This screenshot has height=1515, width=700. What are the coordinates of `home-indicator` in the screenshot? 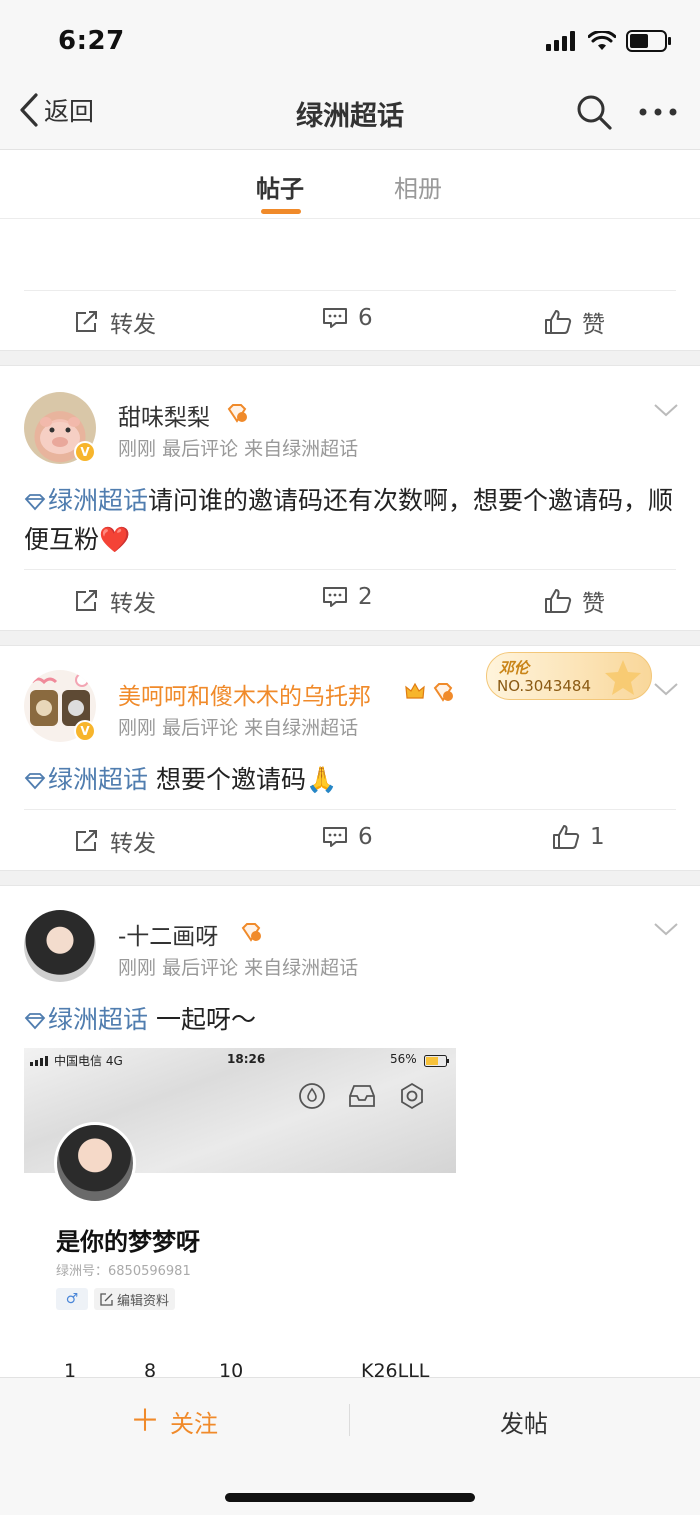 It's located at (350, 1497).